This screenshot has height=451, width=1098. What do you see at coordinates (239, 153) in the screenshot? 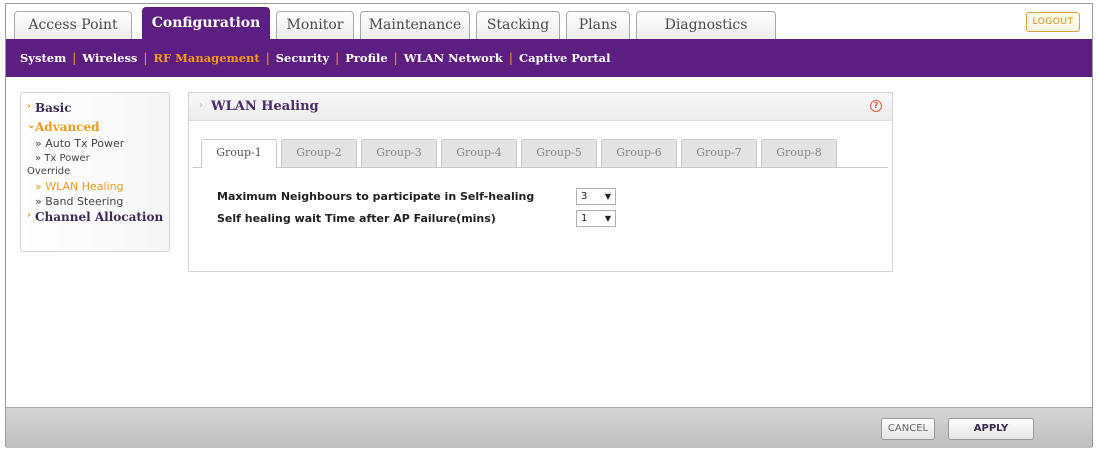
I see `tab-group-1: Group-1` at bounding box center [239, 153].